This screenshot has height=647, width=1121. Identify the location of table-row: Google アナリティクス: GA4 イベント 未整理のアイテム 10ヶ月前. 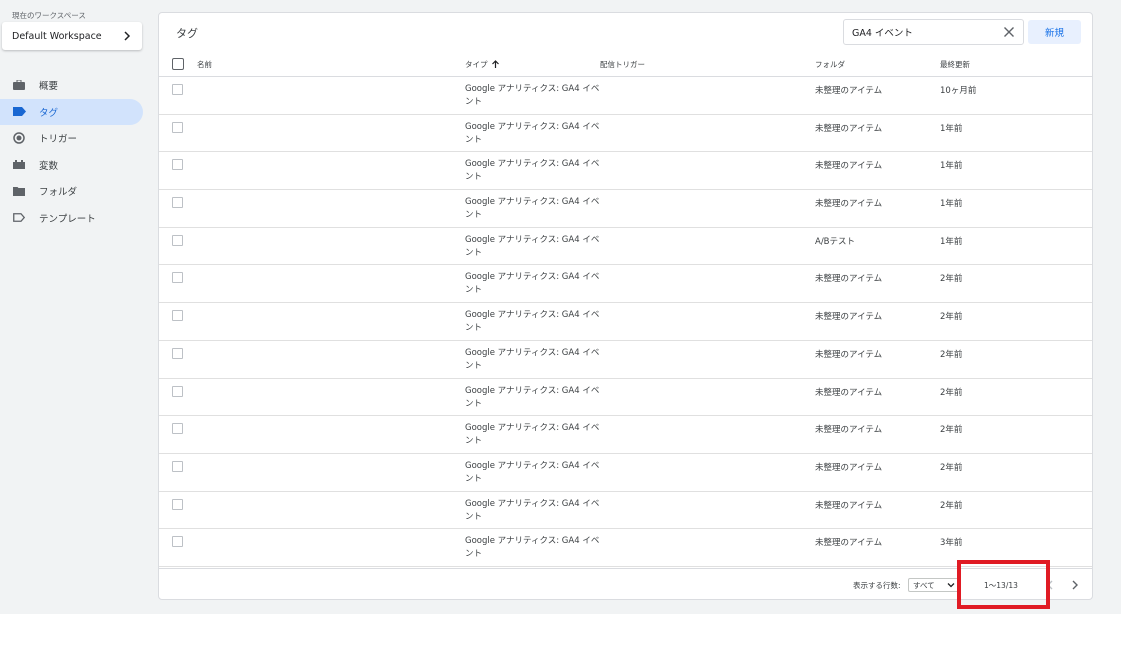
(625, 96).